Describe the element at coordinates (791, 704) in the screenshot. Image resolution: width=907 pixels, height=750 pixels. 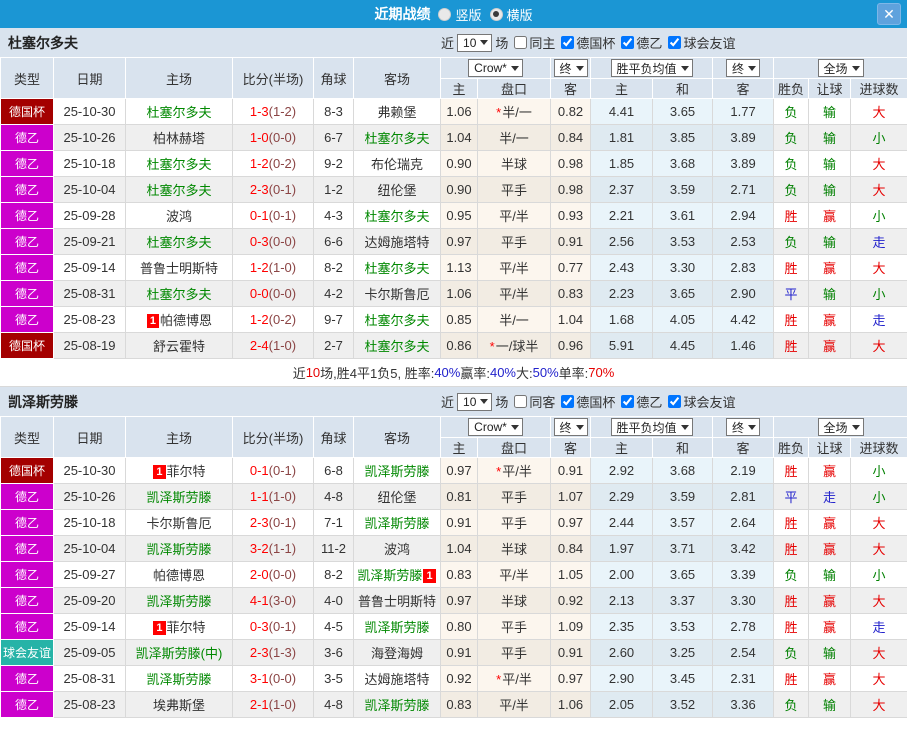
I see `result-cell: 负` at that location.